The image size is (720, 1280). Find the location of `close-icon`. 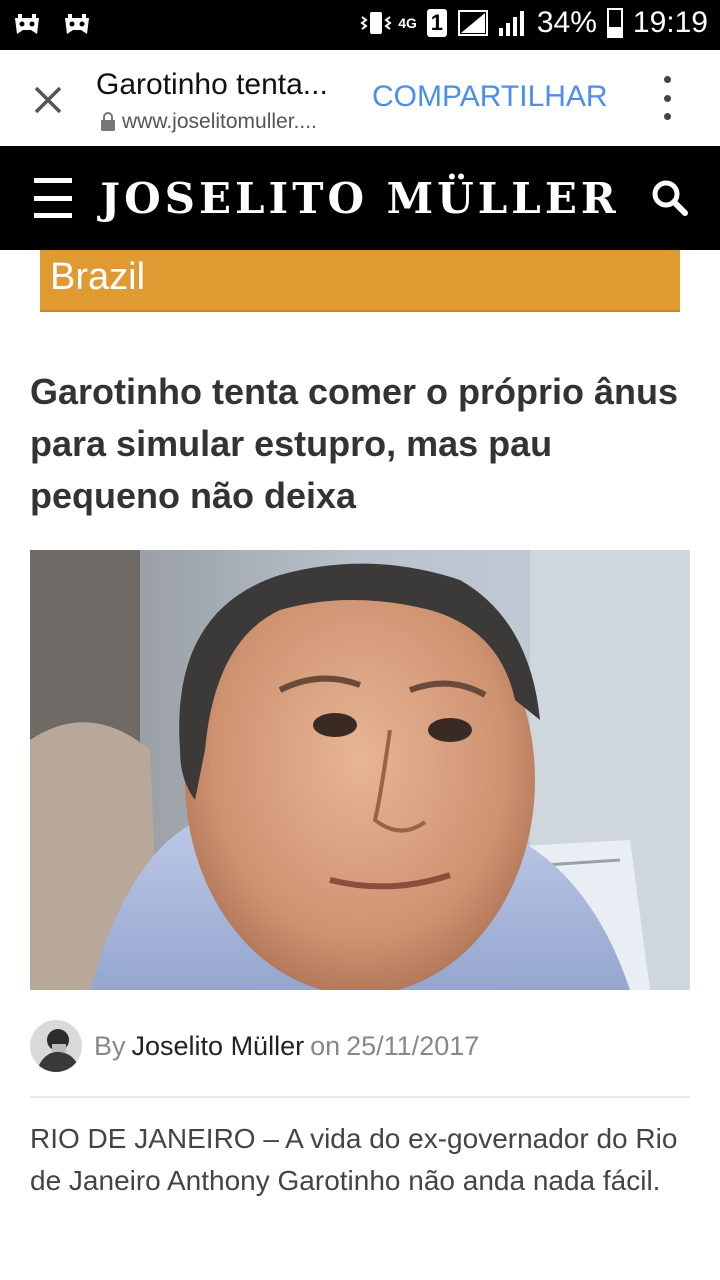

close-icon is located at coordinates (48, 100).